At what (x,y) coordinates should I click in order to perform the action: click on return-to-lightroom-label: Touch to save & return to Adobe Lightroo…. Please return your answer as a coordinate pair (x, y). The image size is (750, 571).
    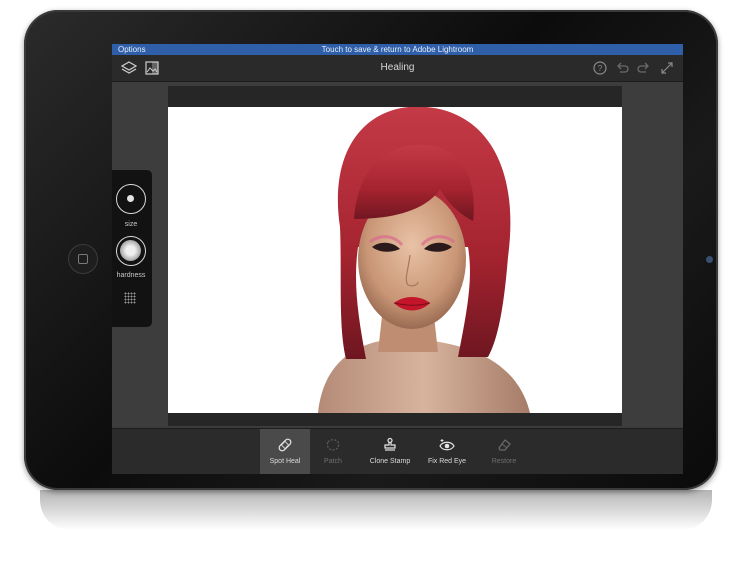
    Looking at the image, I should click on (397, 49).